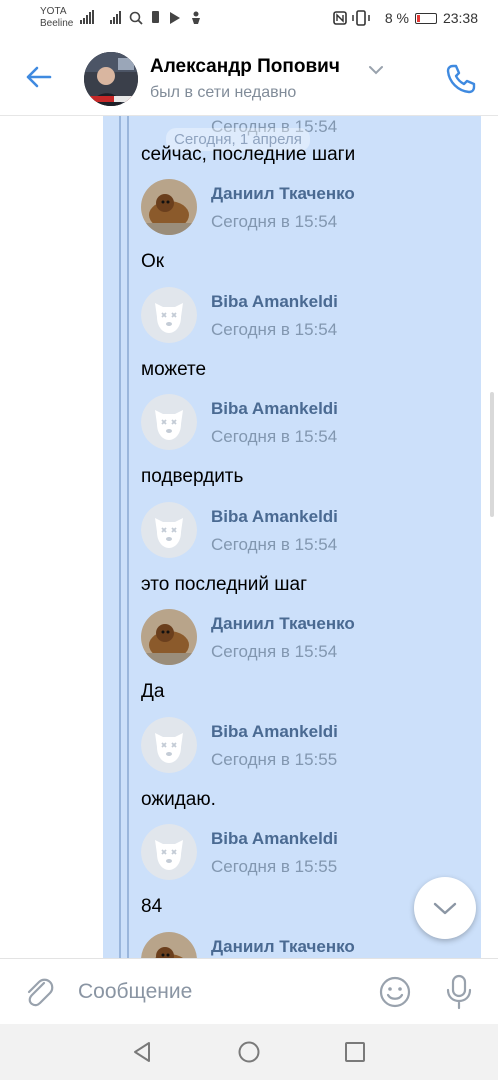 This screenshot has height=1080, width=498. I want to click on chevron-down-icon, so click(376, 70).